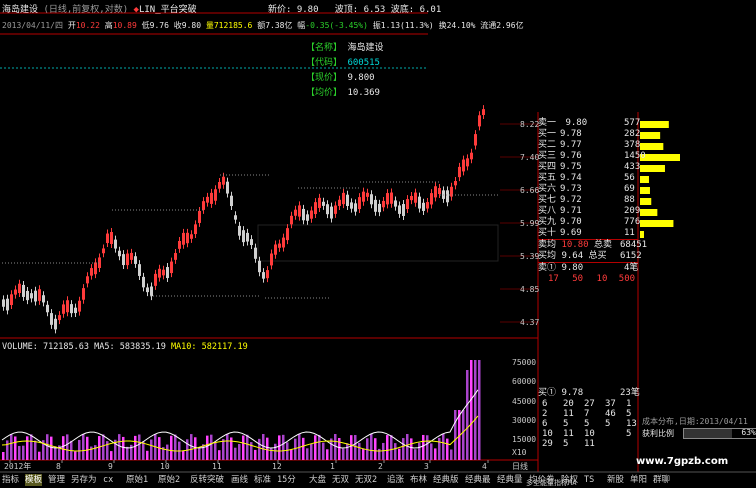 The height and width of the screenshot is (488, 756). I want to click on buy-row-10: 买十 9.69 11, so click(588, 233).